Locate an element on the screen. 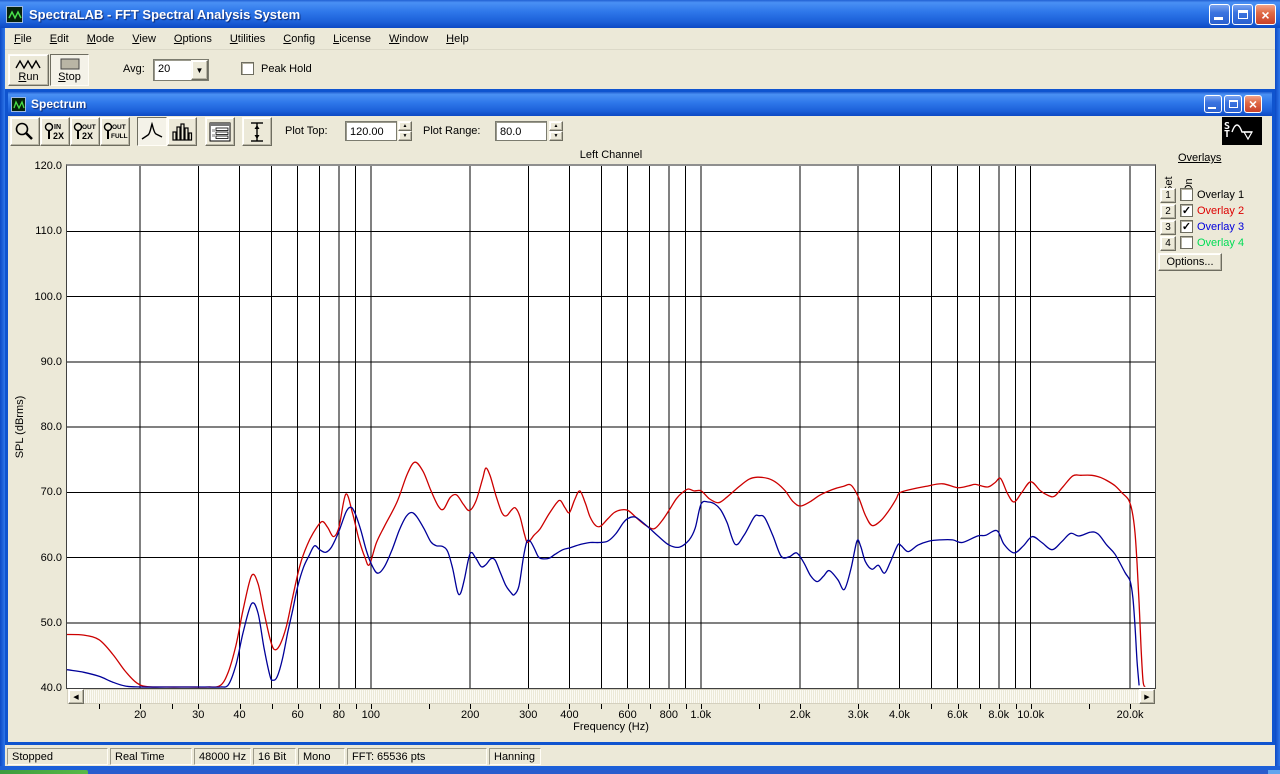 The width and height of the screenshot is (1280, 774). avg-value: 20 is located at coordinates (164, 69).